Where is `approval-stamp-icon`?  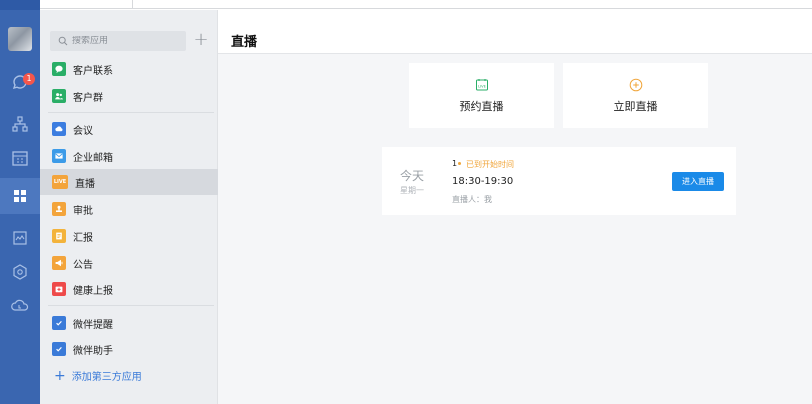 approval-stamp-icon is located at coordinates (59, 209).